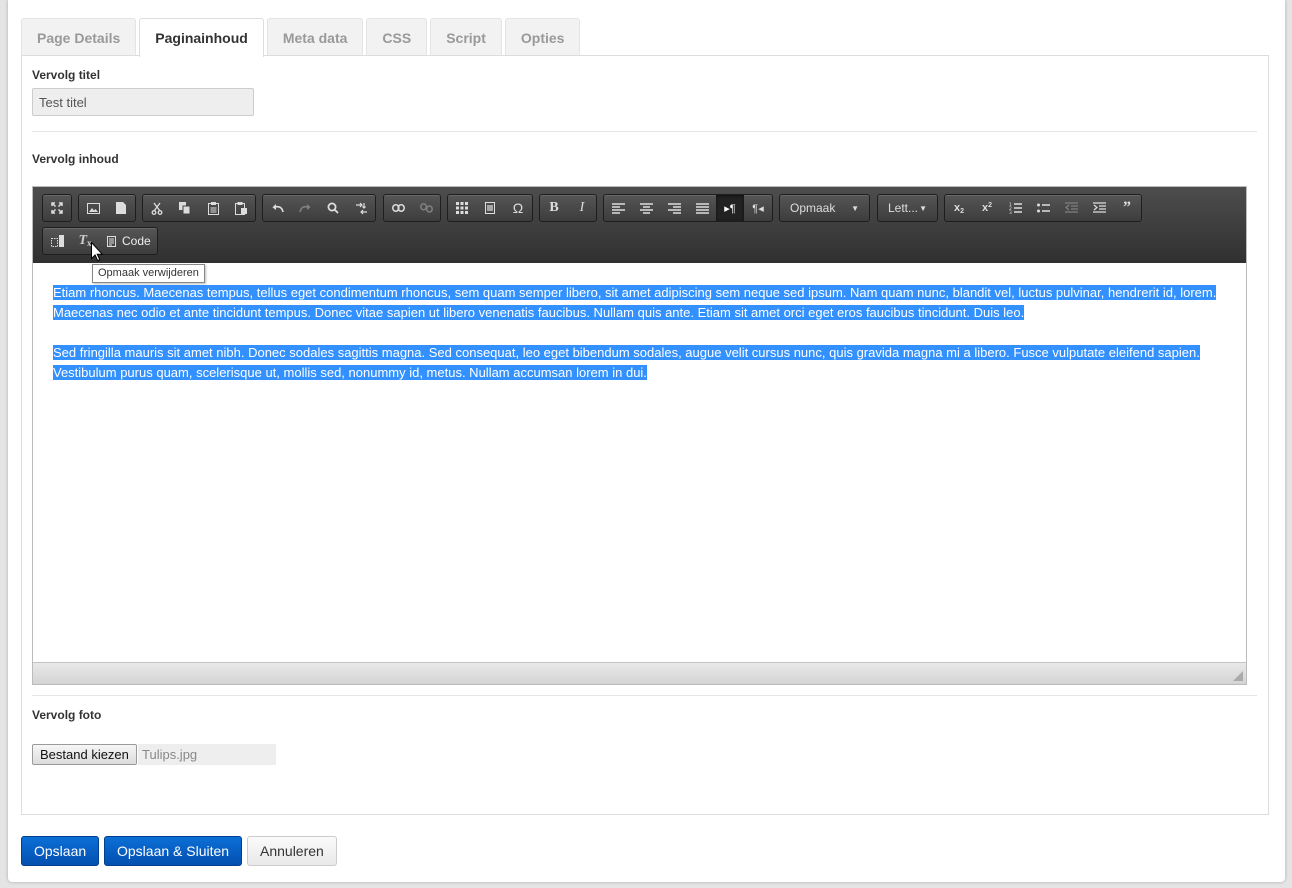 The image size is (1292, 888). What do you see at coordinates (277, 208) in the screenshot?
I see `undo-icon` at bounding box center [277, 208].